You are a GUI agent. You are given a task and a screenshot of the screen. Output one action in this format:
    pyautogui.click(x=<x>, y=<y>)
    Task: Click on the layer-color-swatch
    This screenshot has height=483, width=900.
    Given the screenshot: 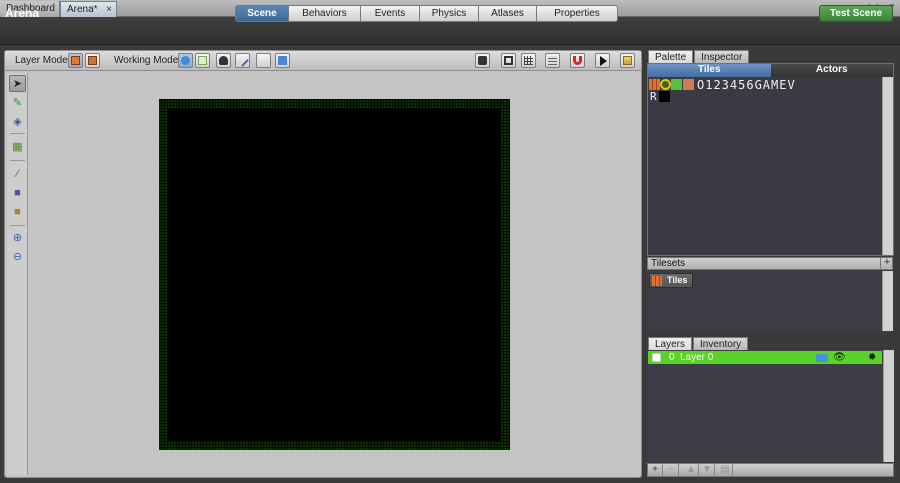 What is the action you would take?
    pyautogui.click(x=822, y=358)
    